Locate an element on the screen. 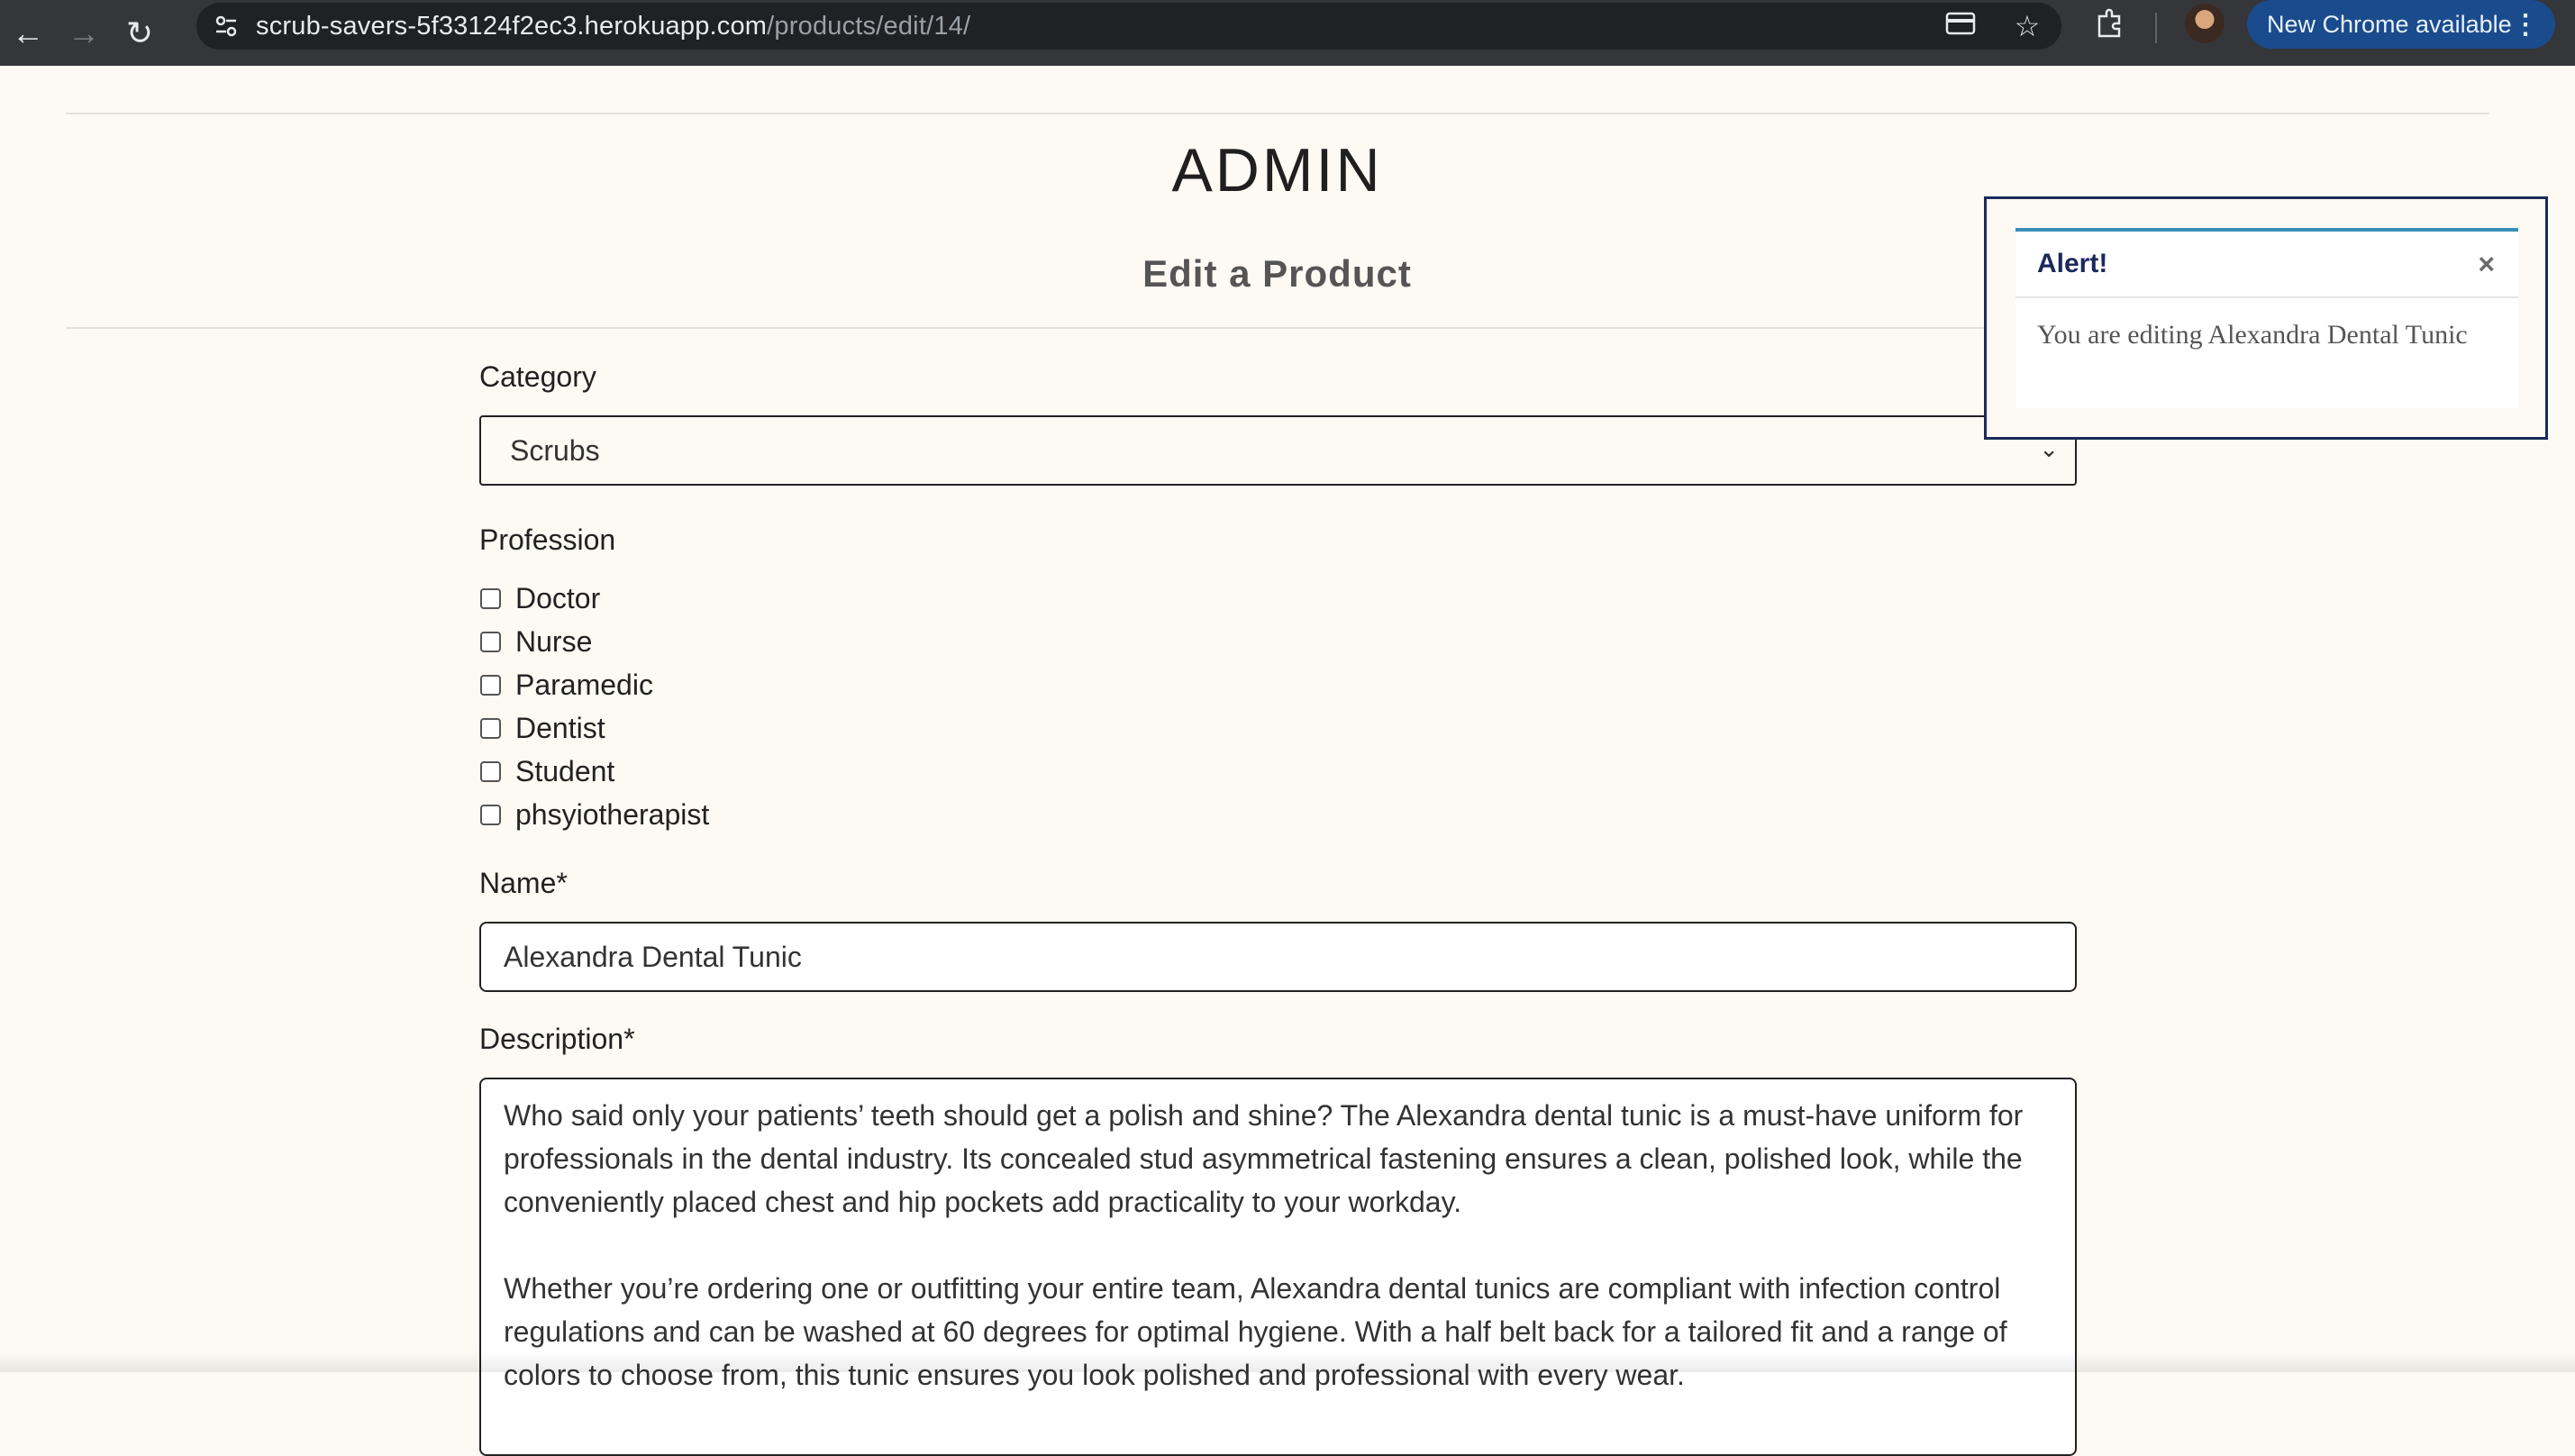 Image resolution: width=2575 pixels, height=1456 pixels. alert-header: Alert! × is located at coordinates (2266, 265).